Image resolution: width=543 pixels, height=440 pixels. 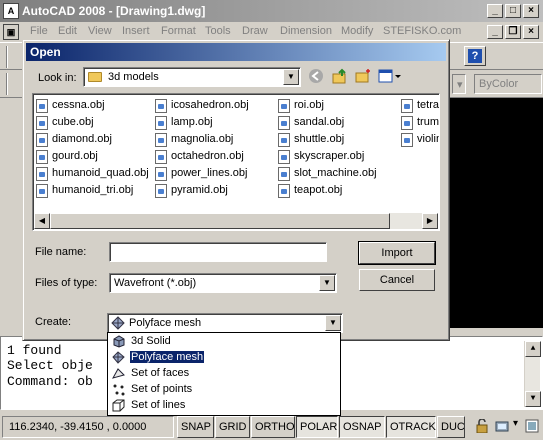 What do you see at coordinates (210, 105) in the screenshot?
I see `file-name: icosahedron.obj` at bounding box center [210, 105].